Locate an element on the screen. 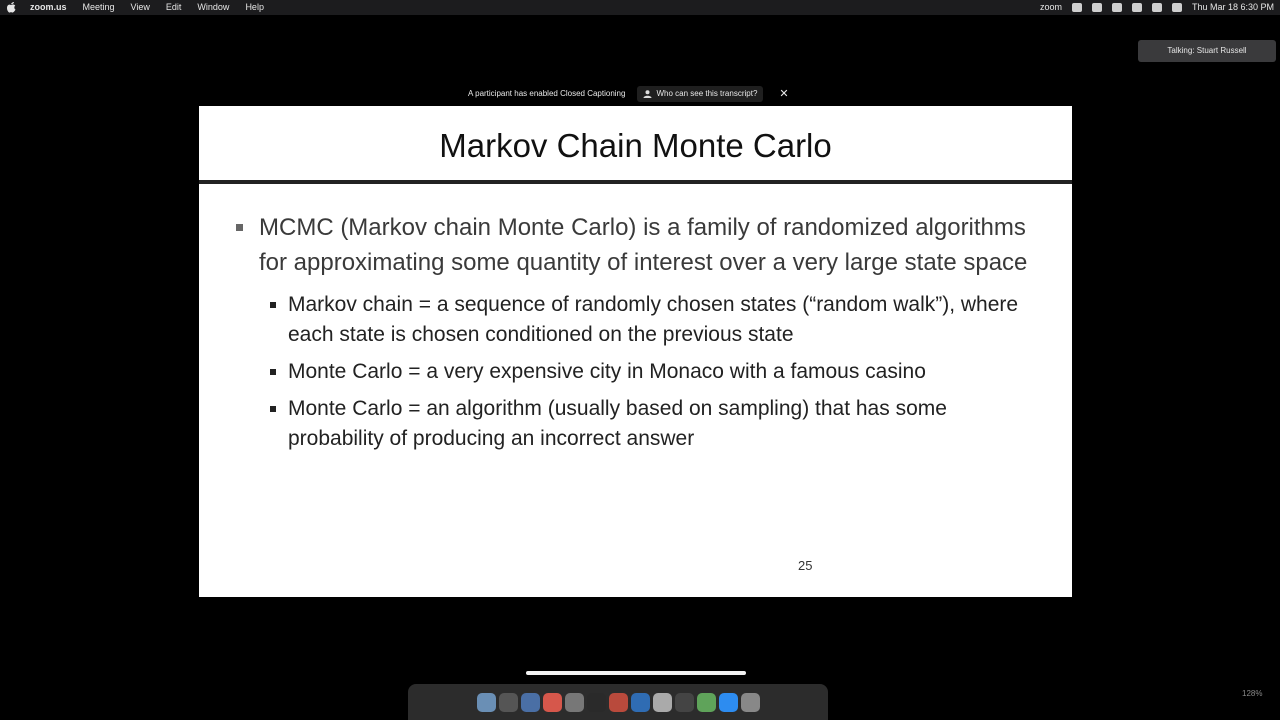 Image resolution: width=1280 pixels, height=720 pixels. notes-icon is located at coordinates (662, 702).